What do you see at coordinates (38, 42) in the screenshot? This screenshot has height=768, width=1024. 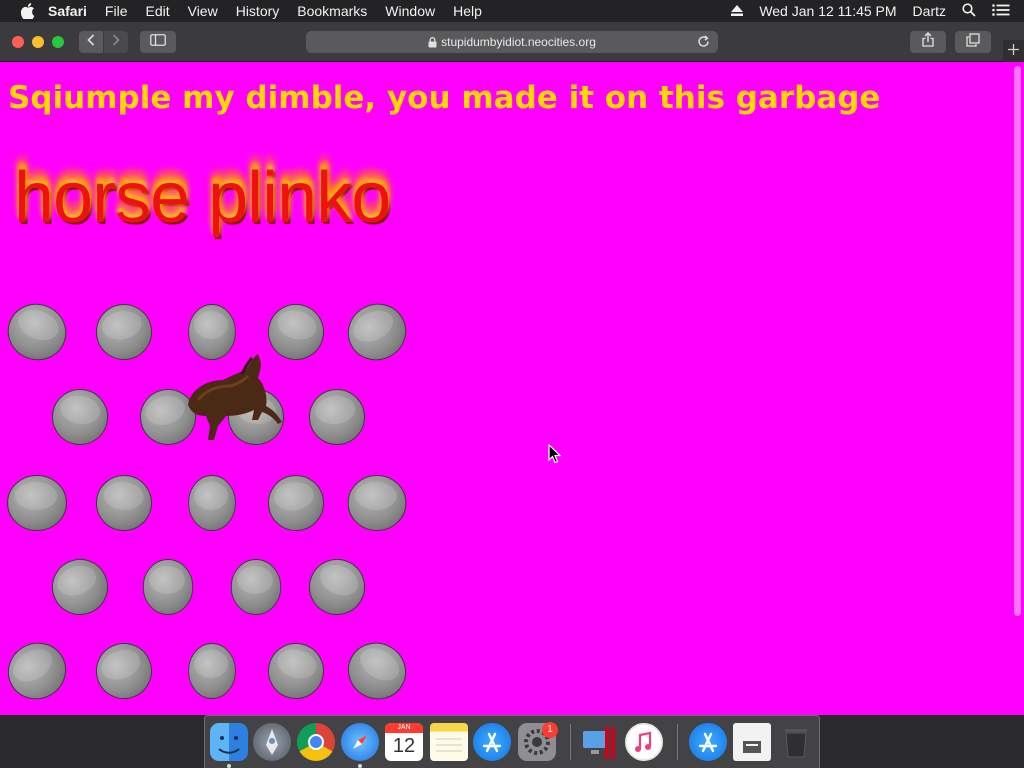 I see `window-minimize-button` at bounding box center [38, 42].